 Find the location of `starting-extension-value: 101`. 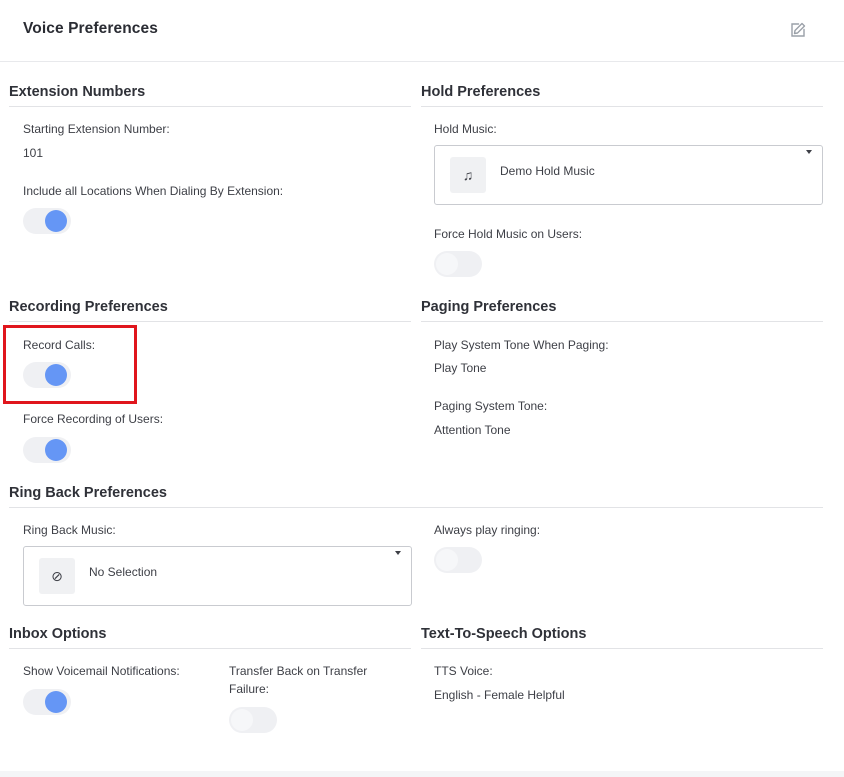

starting-extension-value: 101 is located at coordinates (33, 153).